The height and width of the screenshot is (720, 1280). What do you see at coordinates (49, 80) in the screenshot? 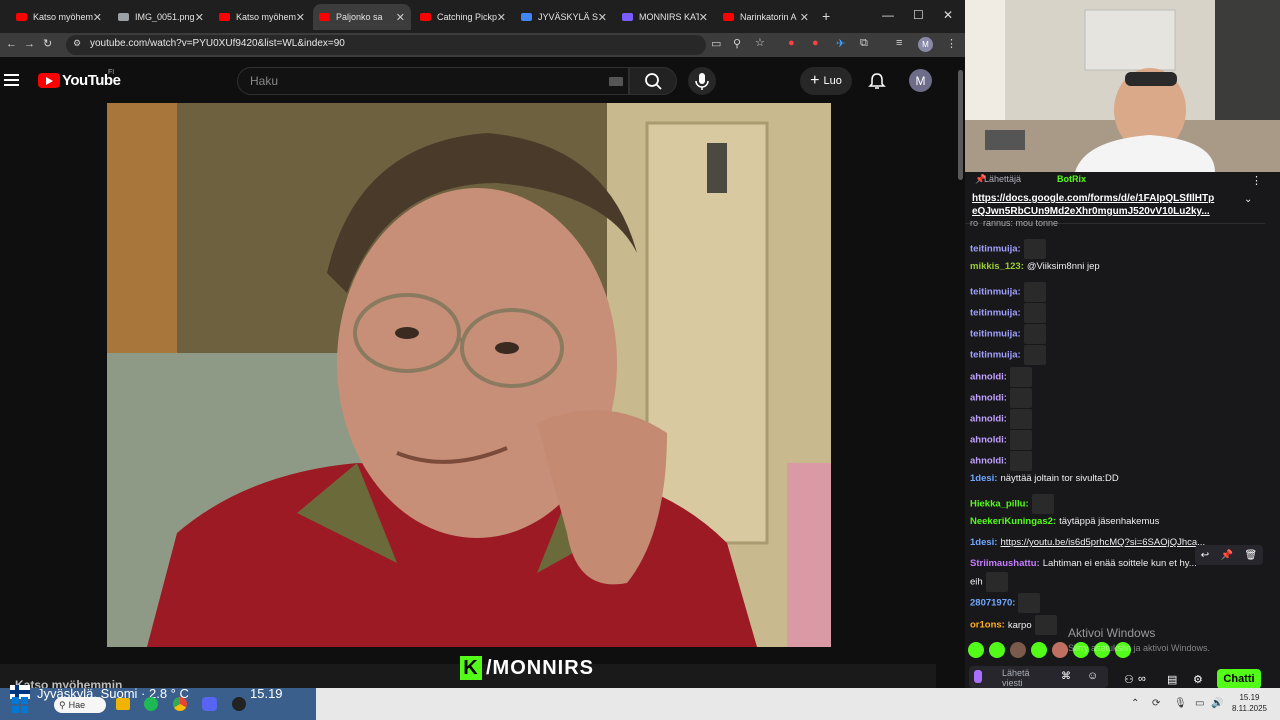
I see `youtube-logo-icon` at bounding box center [49, 80].